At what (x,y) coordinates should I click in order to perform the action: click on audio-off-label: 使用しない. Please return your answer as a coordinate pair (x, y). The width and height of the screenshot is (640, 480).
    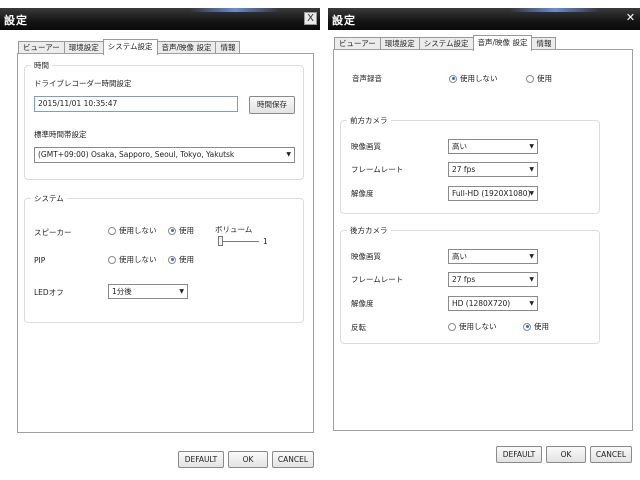
    Looking at the image, I should click on (479, 78).